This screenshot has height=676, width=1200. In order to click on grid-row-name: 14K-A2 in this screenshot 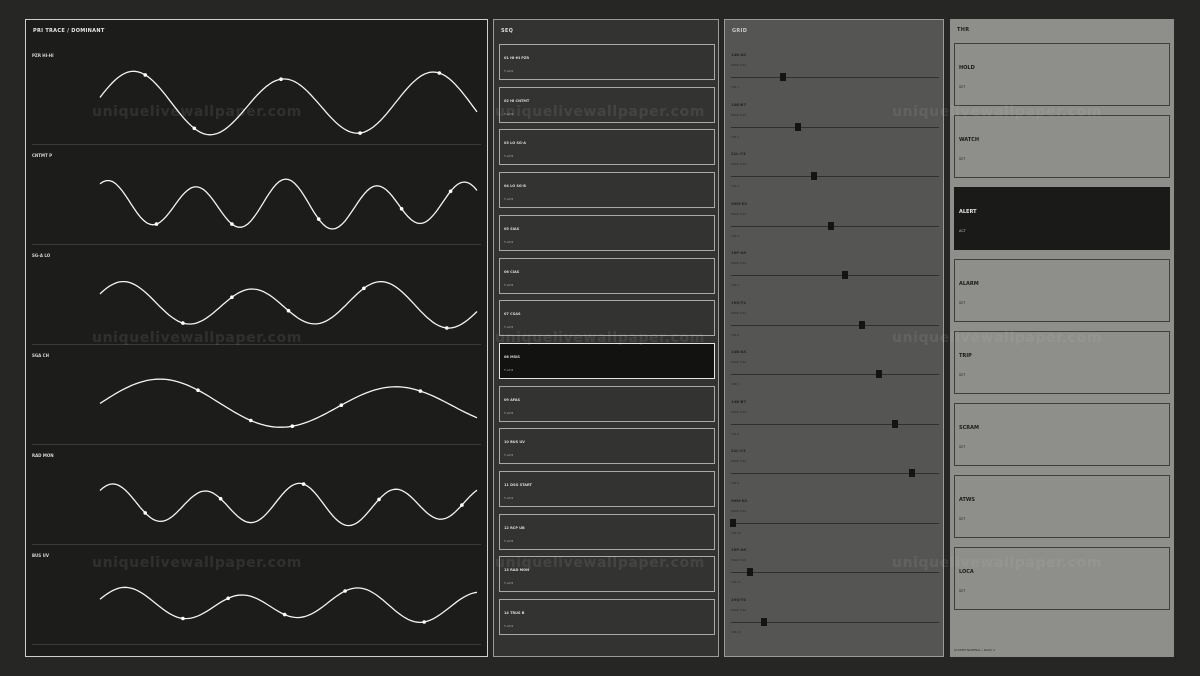, I will do `click(739, 54)`.